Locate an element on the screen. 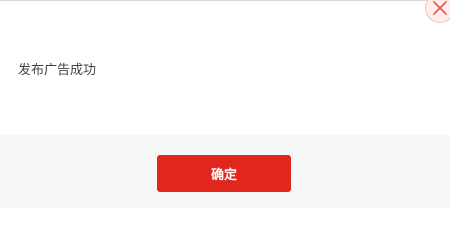 The image size is (450, 240). confirm-button: 确定 is located at coordinates (224, 173).